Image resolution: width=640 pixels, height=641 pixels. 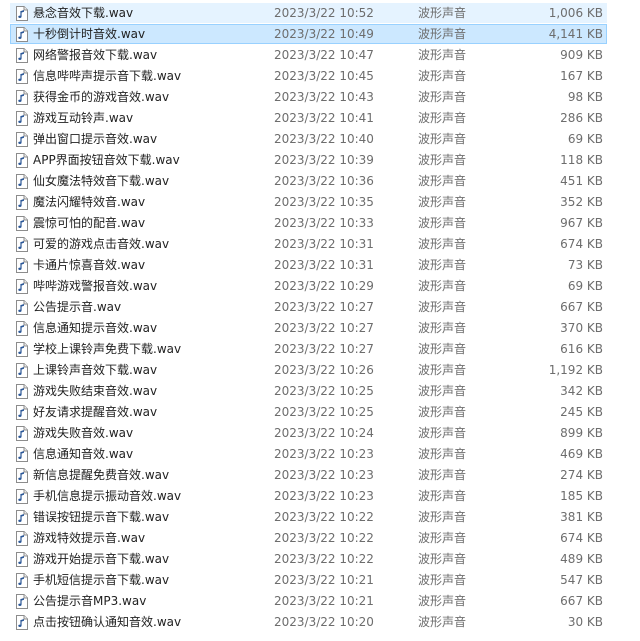 I want to click on file-size: 909 KB, so click(x=581, y=55).